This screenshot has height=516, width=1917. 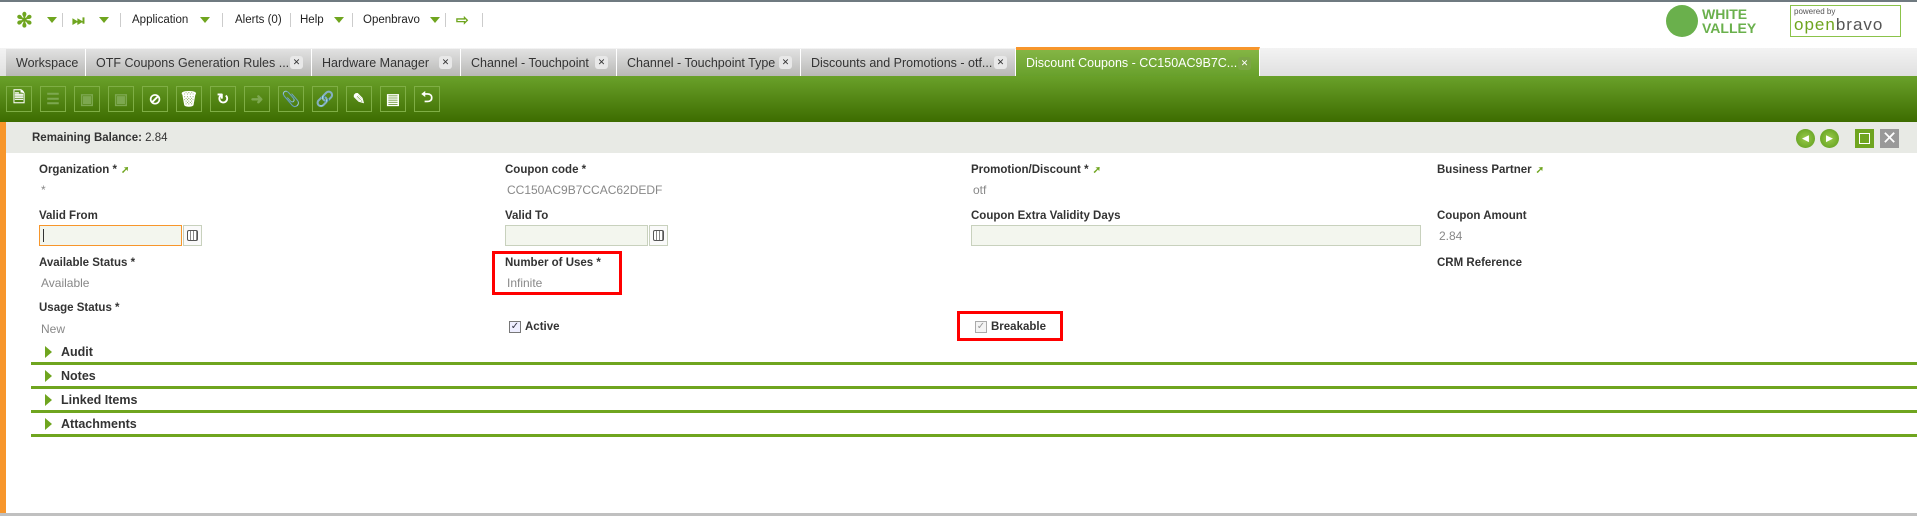 What do you see at coordinates (974, 425) in the screenshot?
I see `section-attachments: Attachments` at bounding box center [974, 425].